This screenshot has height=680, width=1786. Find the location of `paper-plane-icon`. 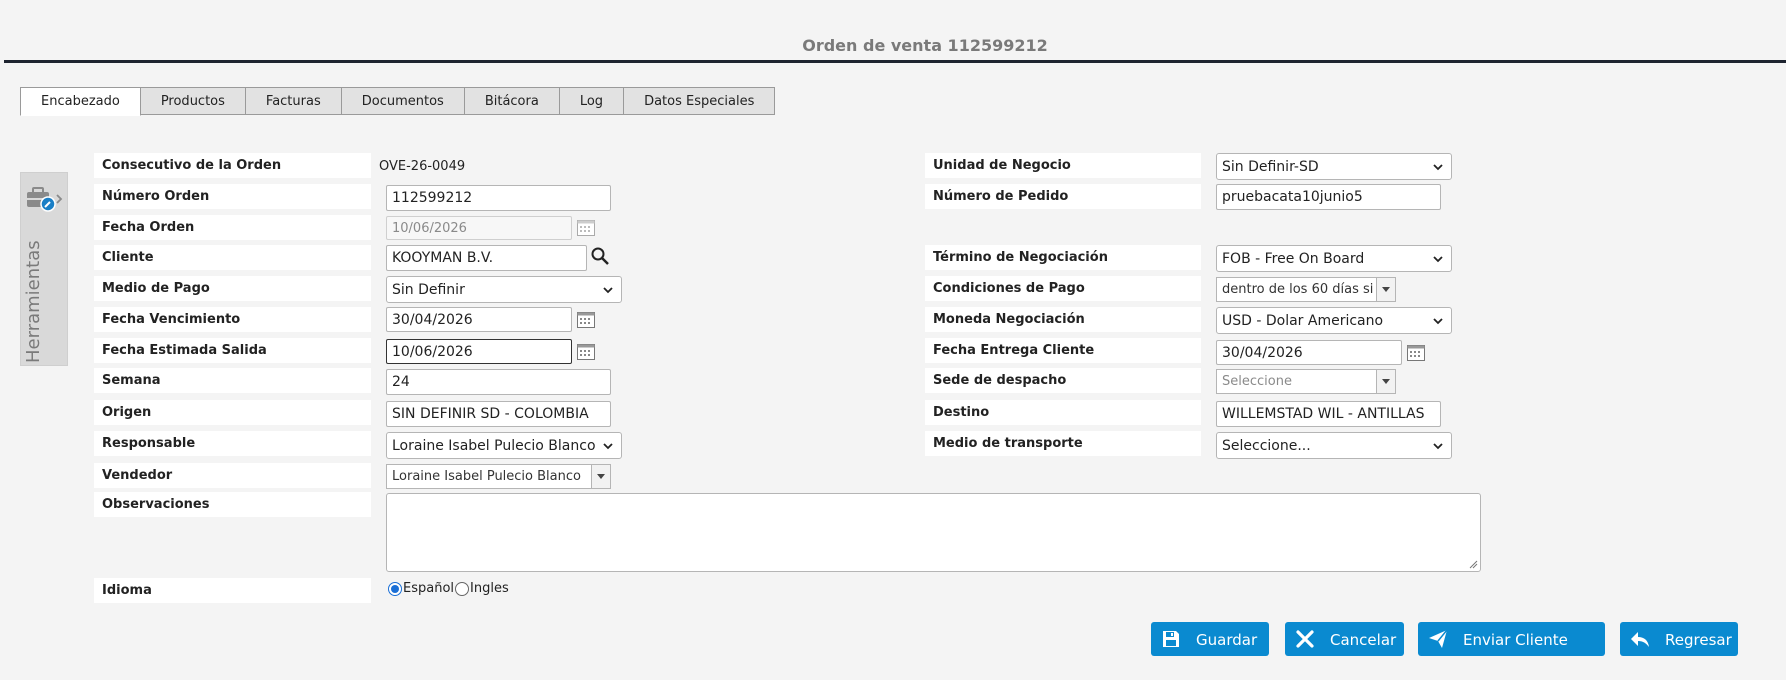

paper-plane-icon is located at coordinates (1438, 638).